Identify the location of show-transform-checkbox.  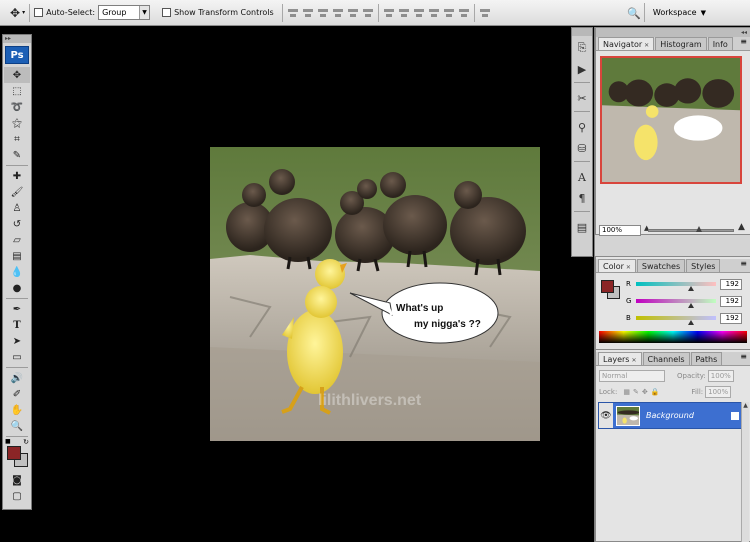
(167, 12).